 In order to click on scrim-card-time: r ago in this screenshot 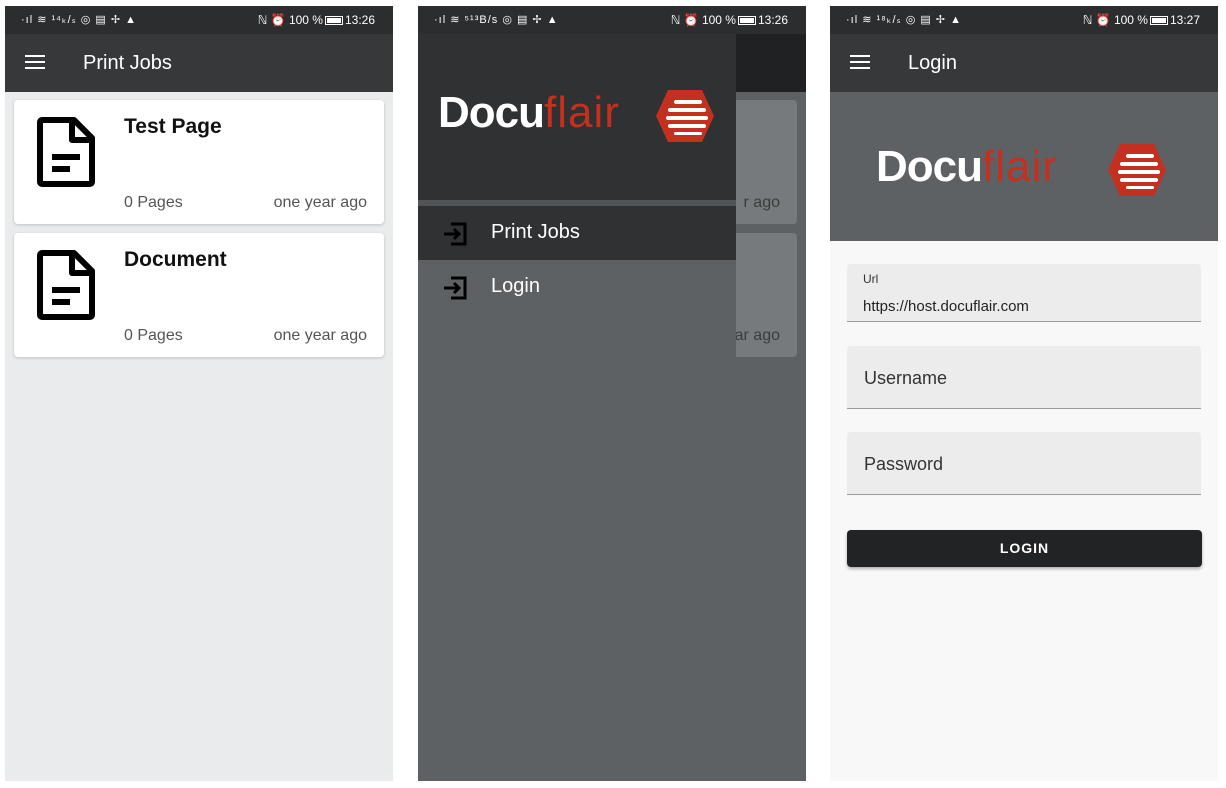, I will do `click(761, 202)`.